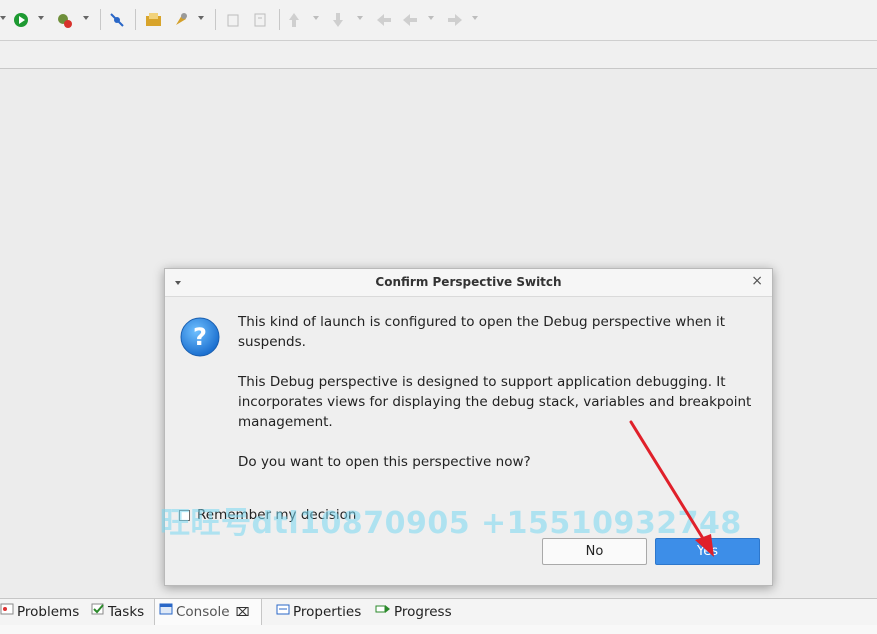  Describe the element at coordinates (384, 20) in the screenshot. I see `last-edit-icon` at that location.